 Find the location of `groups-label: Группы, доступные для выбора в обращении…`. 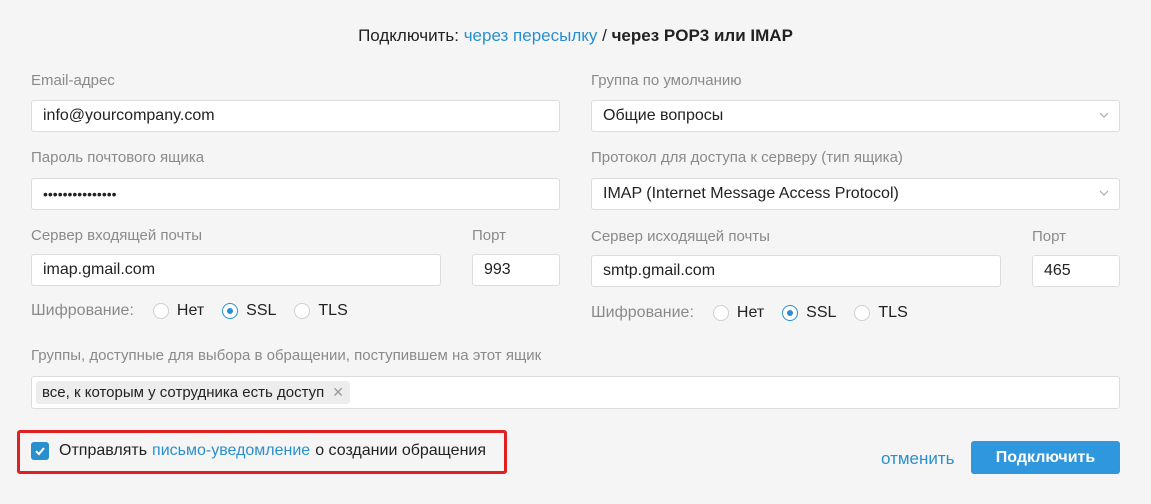

groups-label: Группы, доступные для выбора в обращении… is located at coordinates (286, 355).